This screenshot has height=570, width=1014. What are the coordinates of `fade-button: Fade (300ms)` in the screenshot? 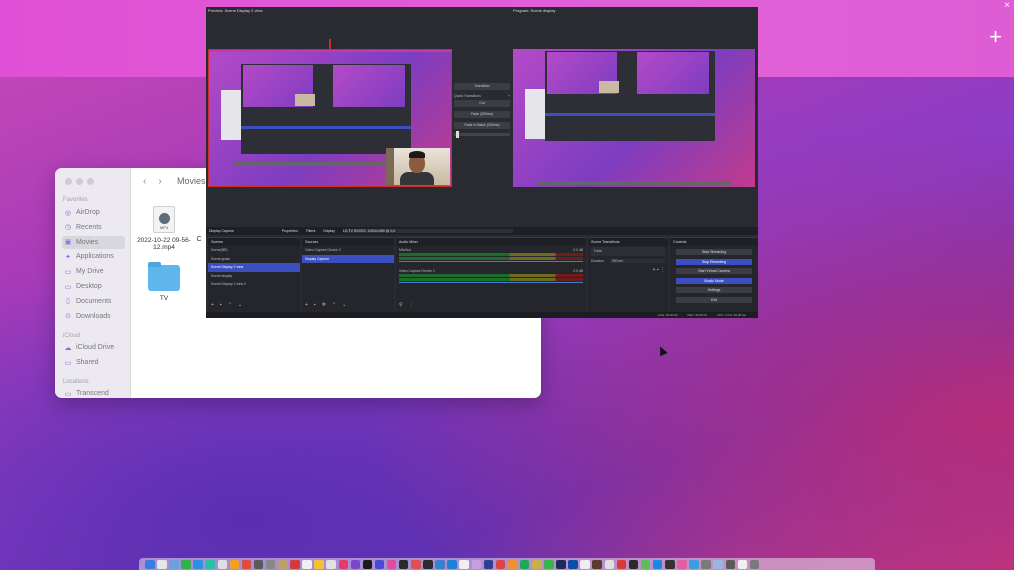 It's located at (482, 114).